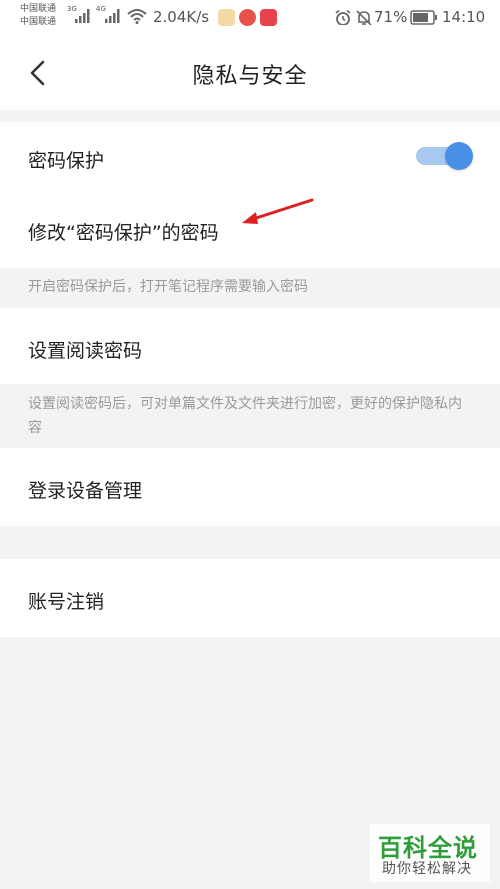 This screenshot has height=889, width=500. Describe the element at coordinates (66, 602) in the screenshot. I see `account-cancel-label: 账号注销` at that location.